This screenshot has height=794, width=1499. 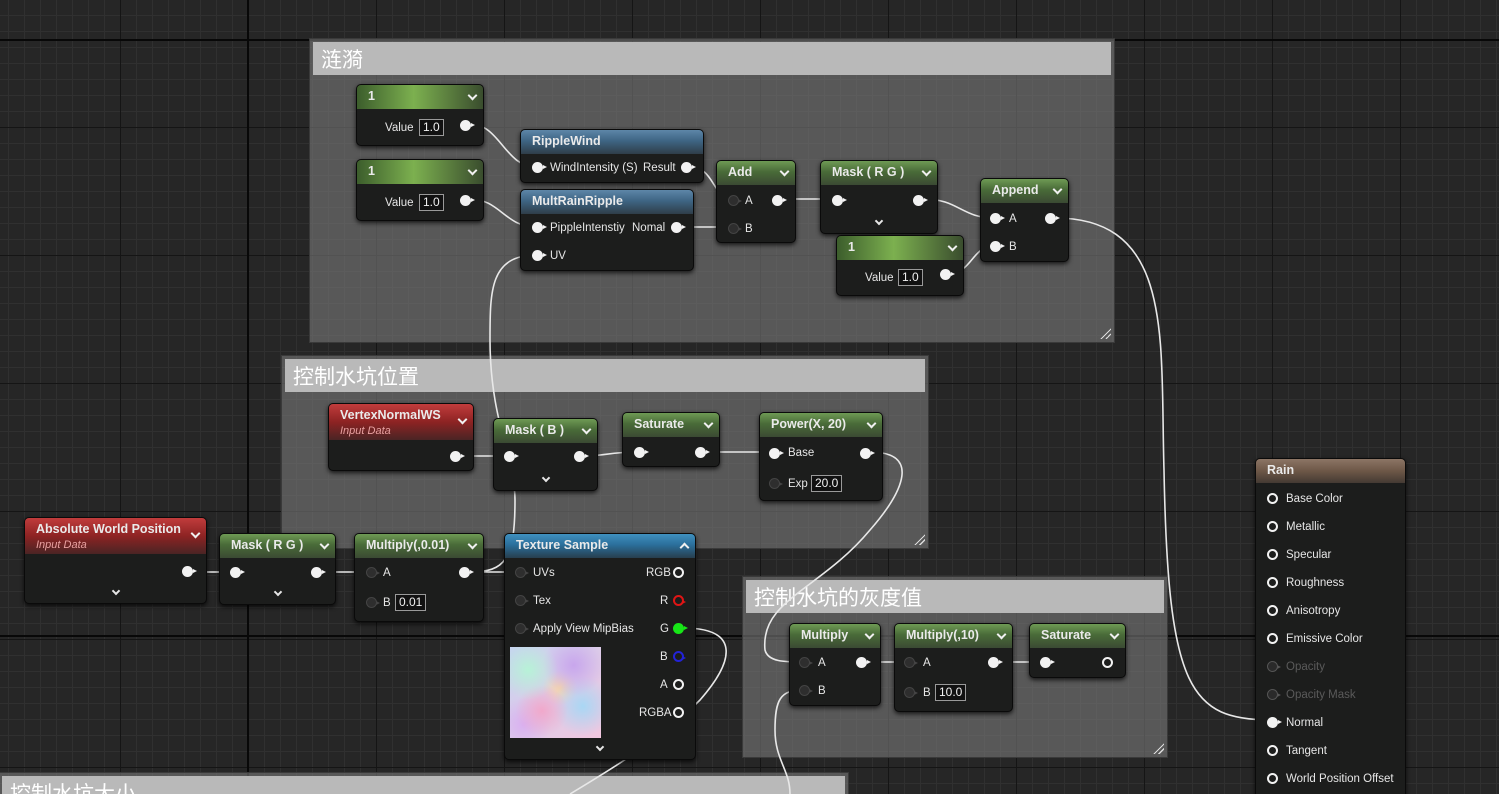 What do you see at coordinates (1077, 650) in the screenshot?
I see `saturate-node-2: Saturate` at bounding box center [1077, 650].